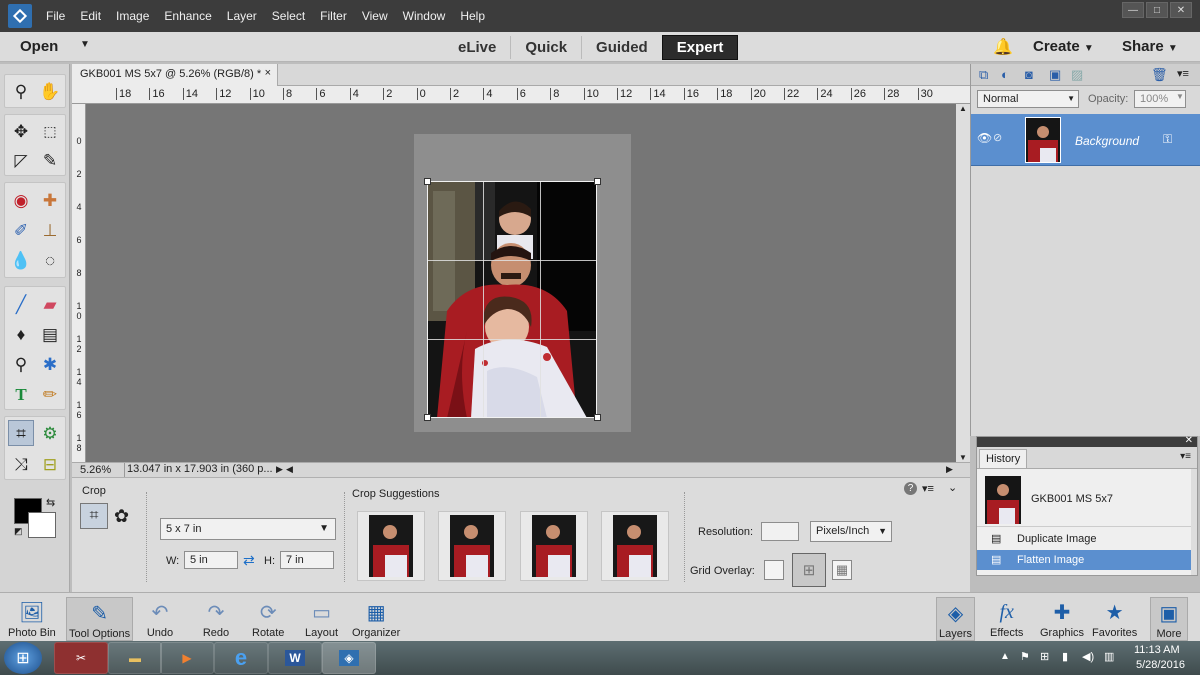 The image size is (1200, 675). What do you see at coordinates (1029, 74) in the screenshot?
I see `layer-mask-icon: ◙` at bounding box center [1029, 74].